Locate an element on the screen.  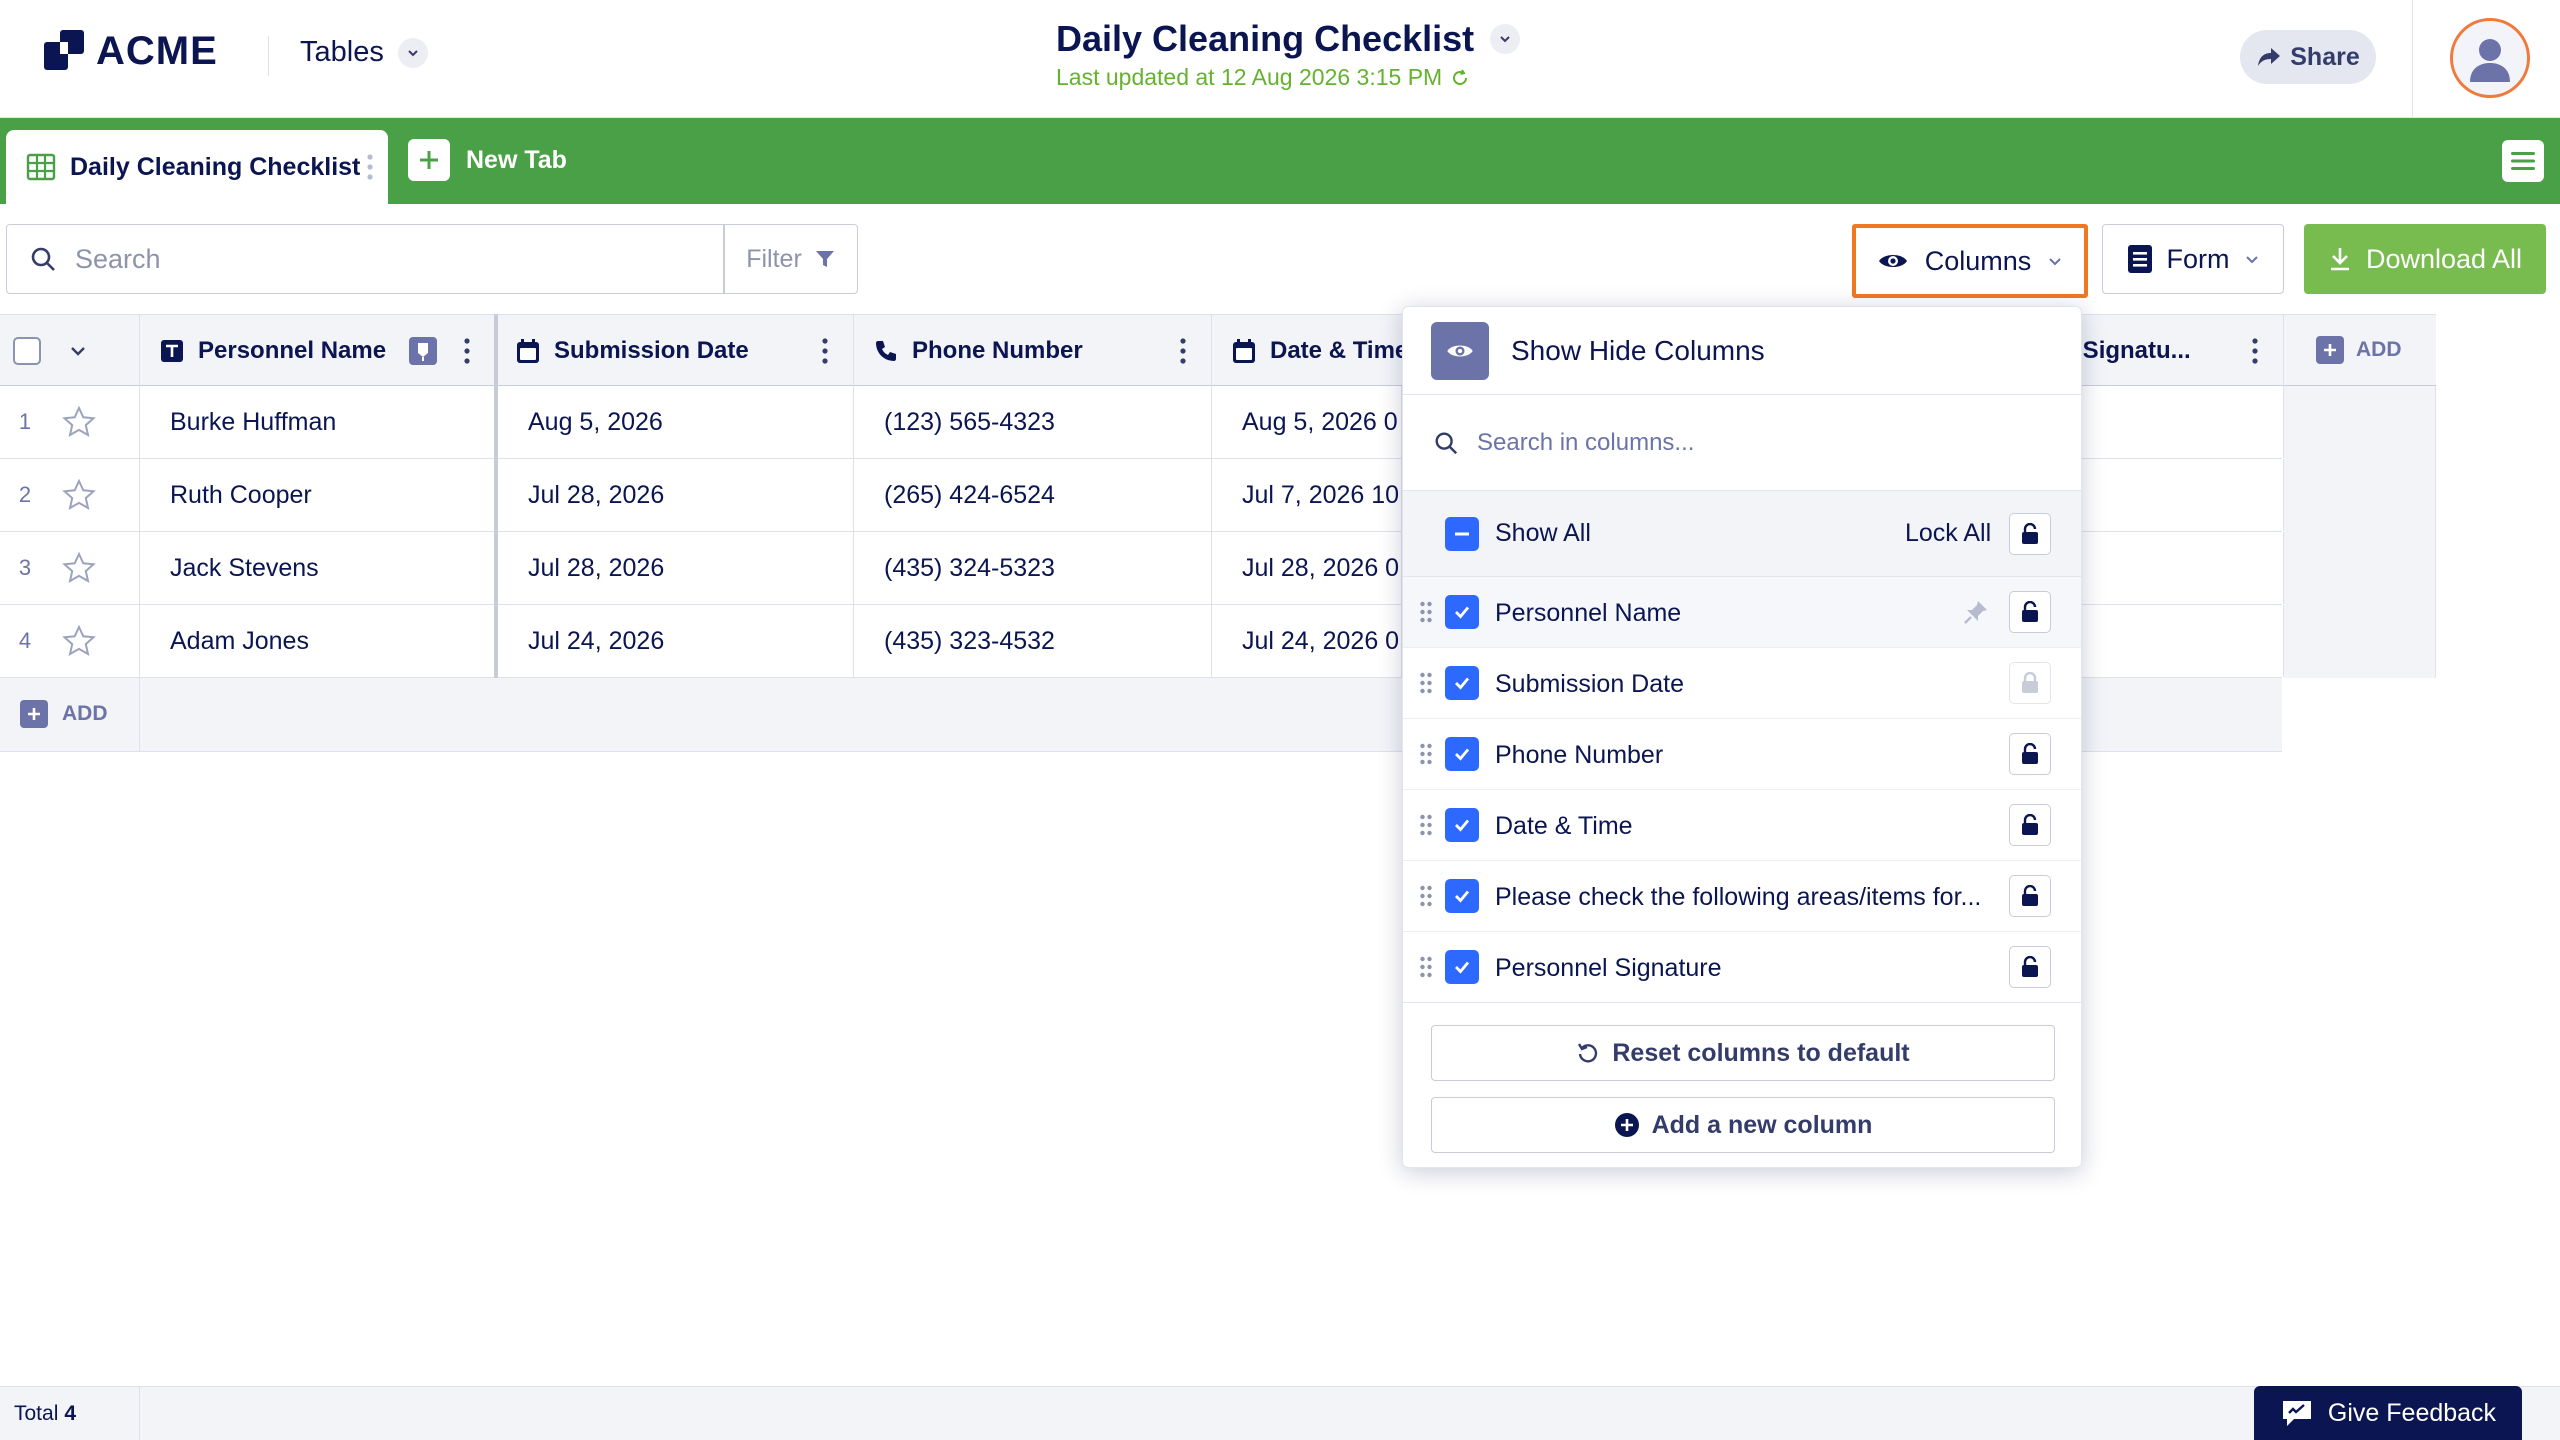
refresh-icon is located at coordinates (1460, 78).